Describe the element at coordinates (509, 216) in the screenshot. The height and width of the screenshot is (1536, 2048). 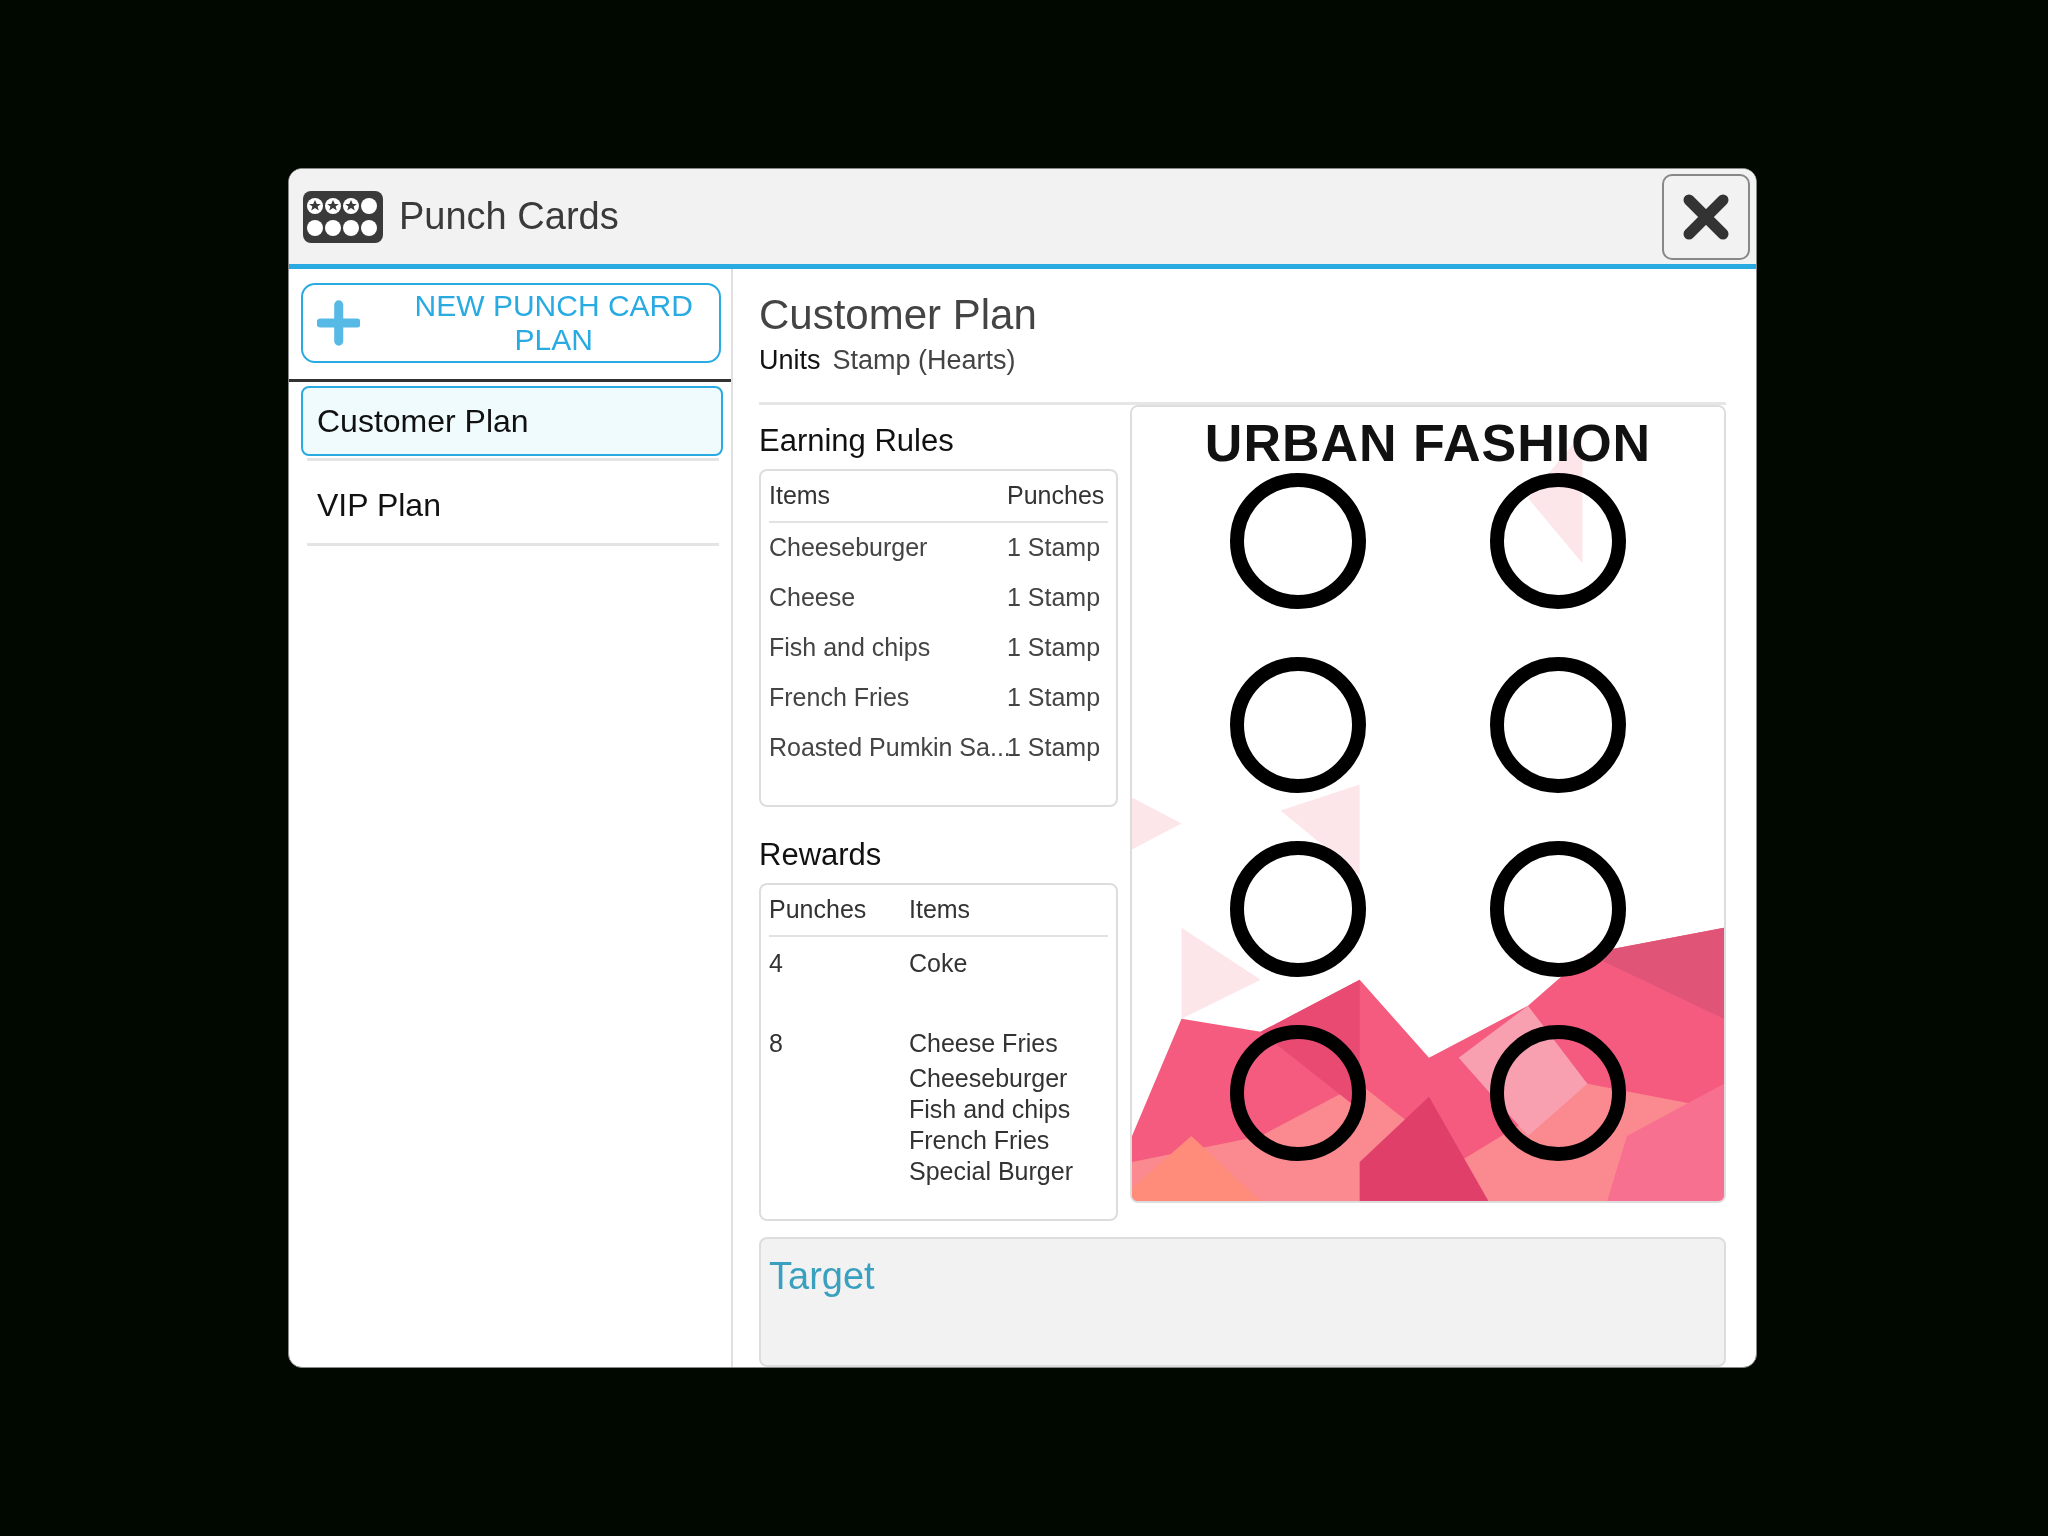
I see `window-title: Punch Cards` at that location.